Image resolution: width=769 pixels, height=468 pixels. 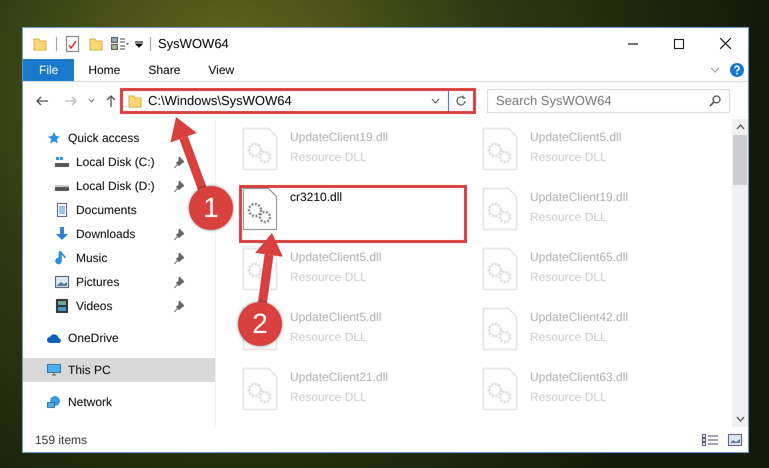 What do you see at coordinates (104, 138) in the screenshot?
I see `nav-item: Quick access` at bounding box center [104, 138].